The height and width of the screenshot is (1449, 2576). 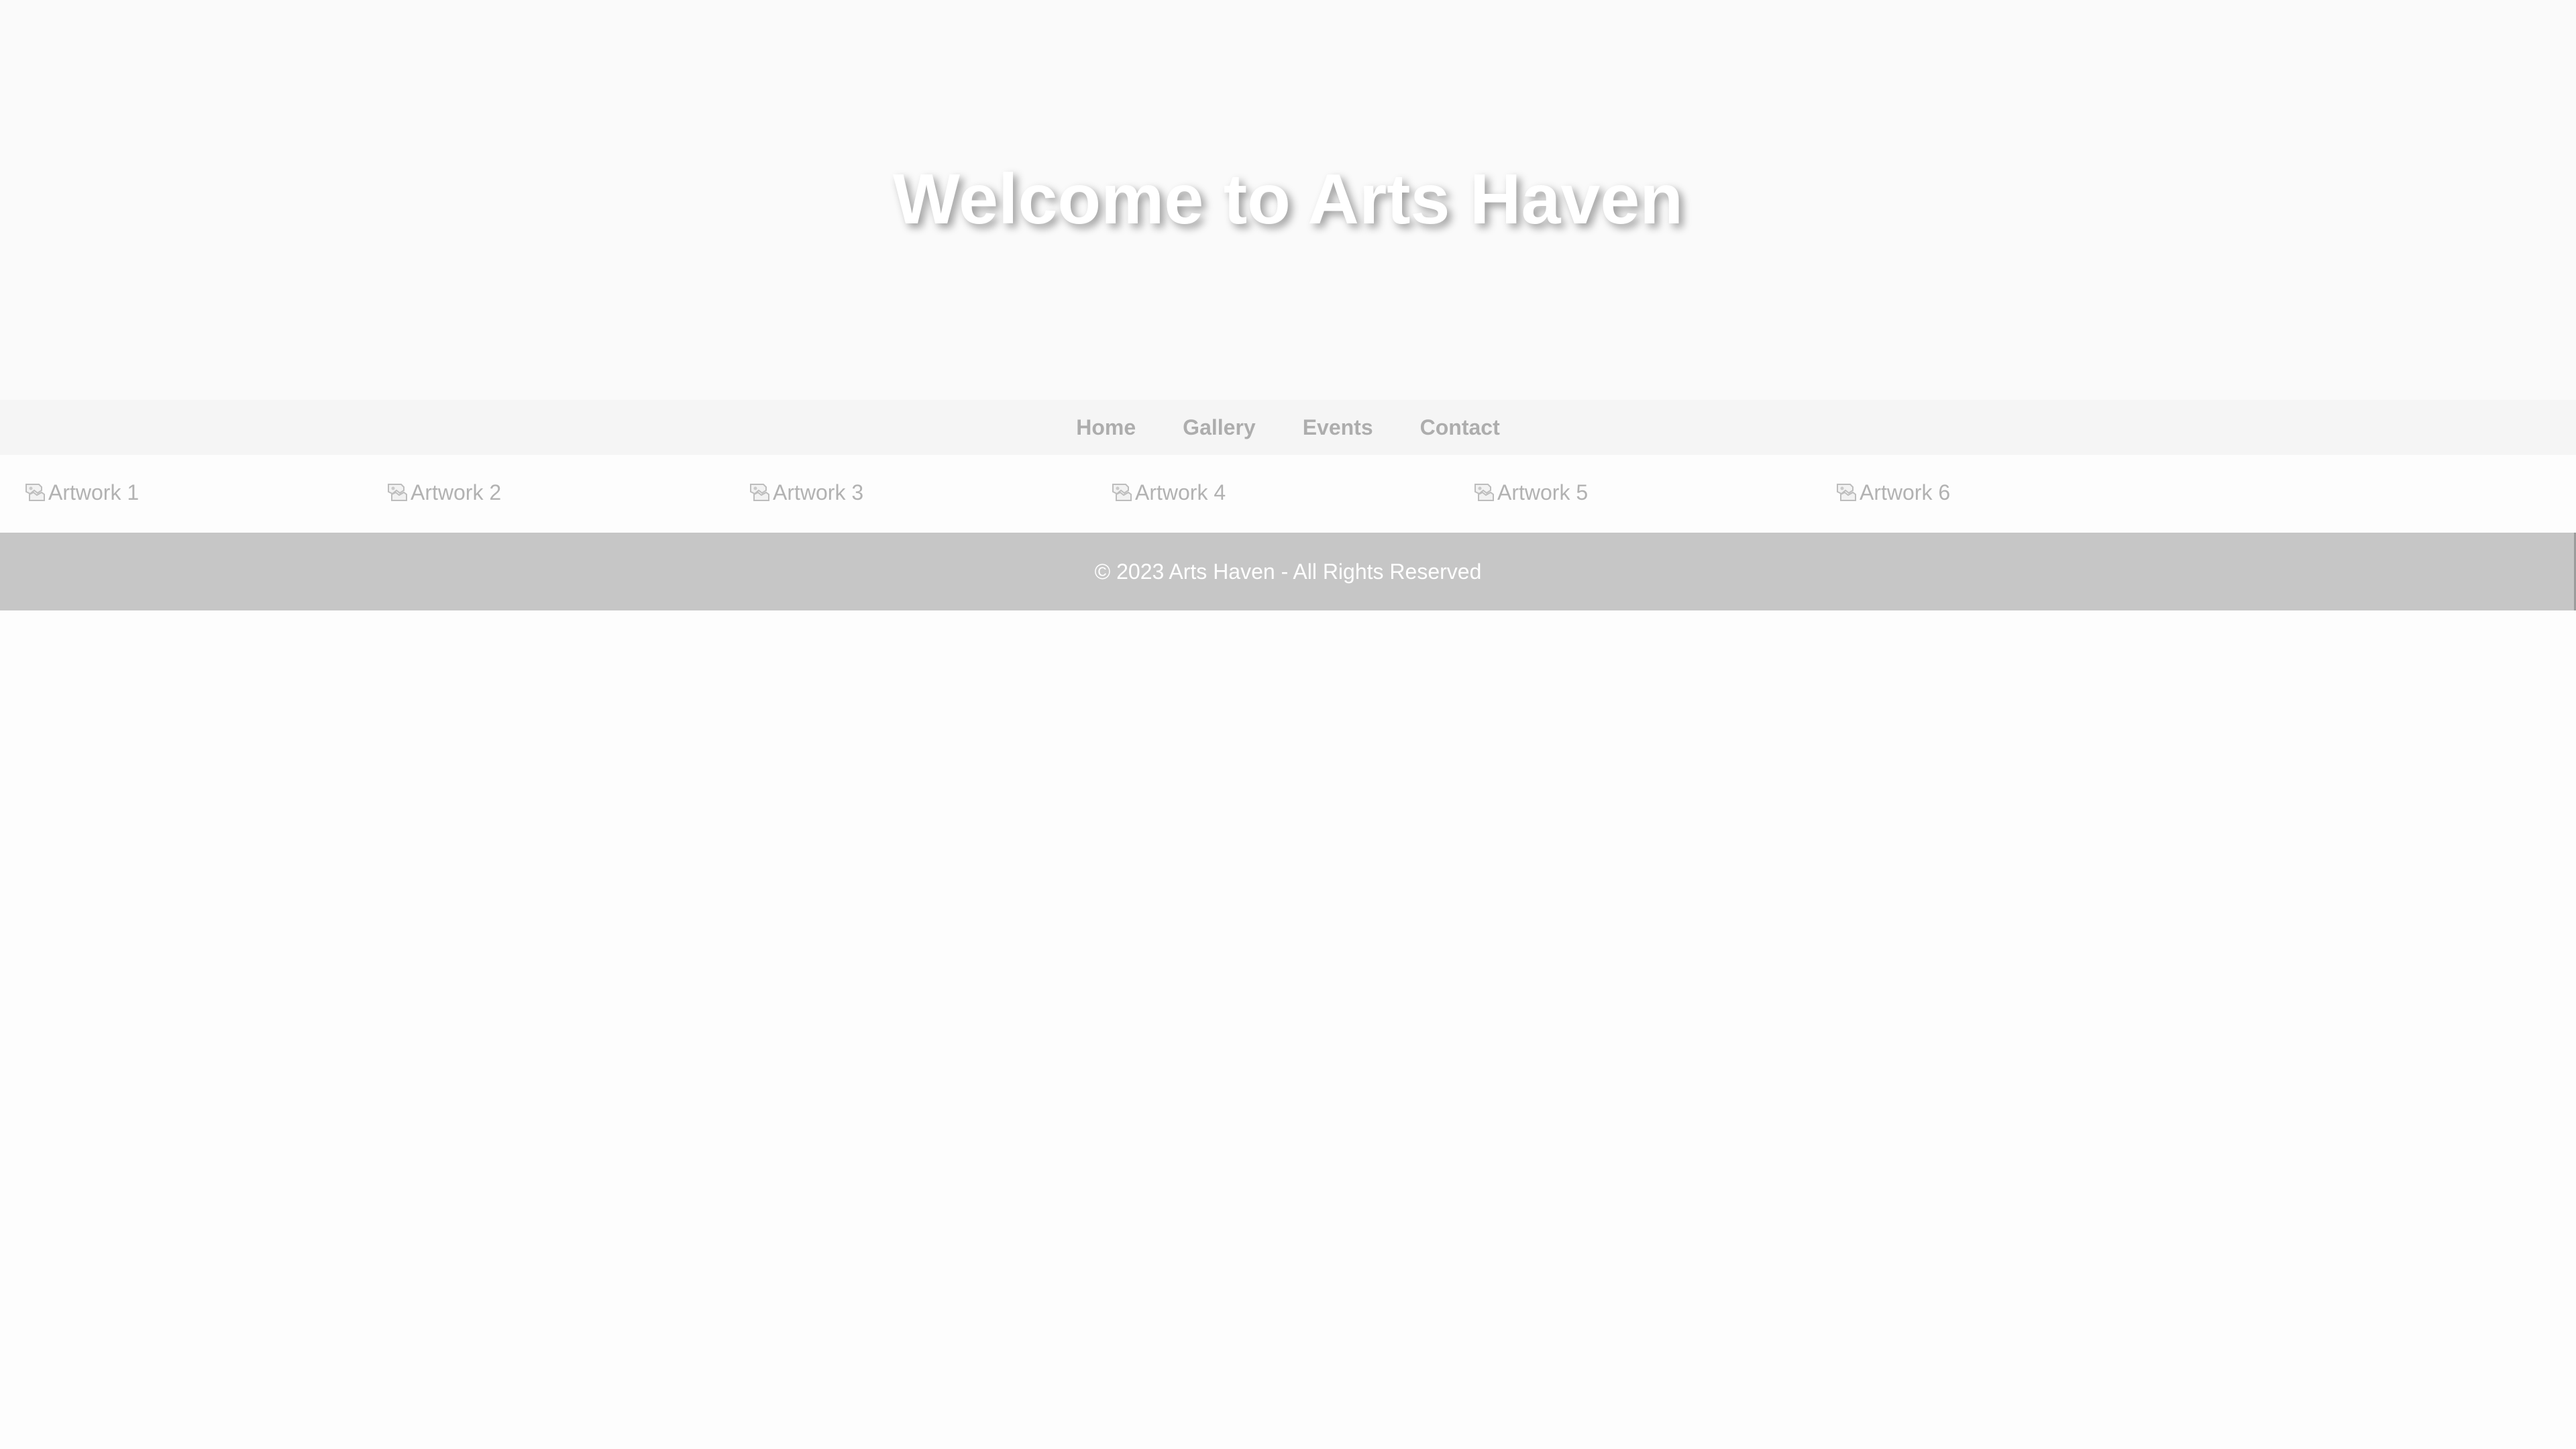 What do you see at coordinates (1180, 492) in the screenshot?
I see `artwork-alt-text: Artwork 4` at bounding box center [1180, 492].